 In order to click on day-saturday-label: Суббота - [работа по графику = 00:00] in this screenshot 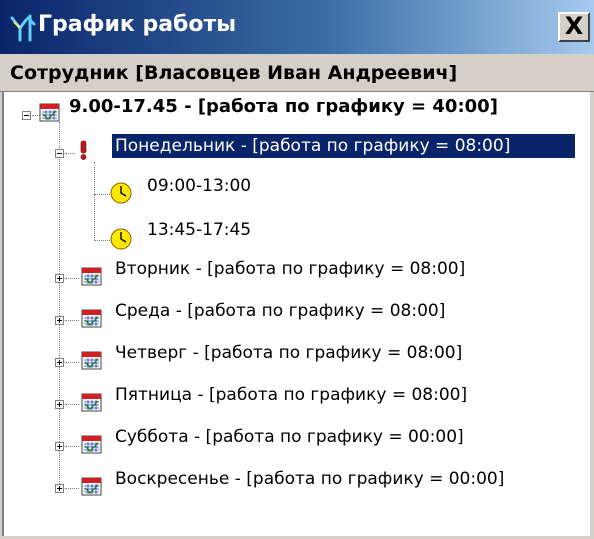, I will do `click(289, 437)`.